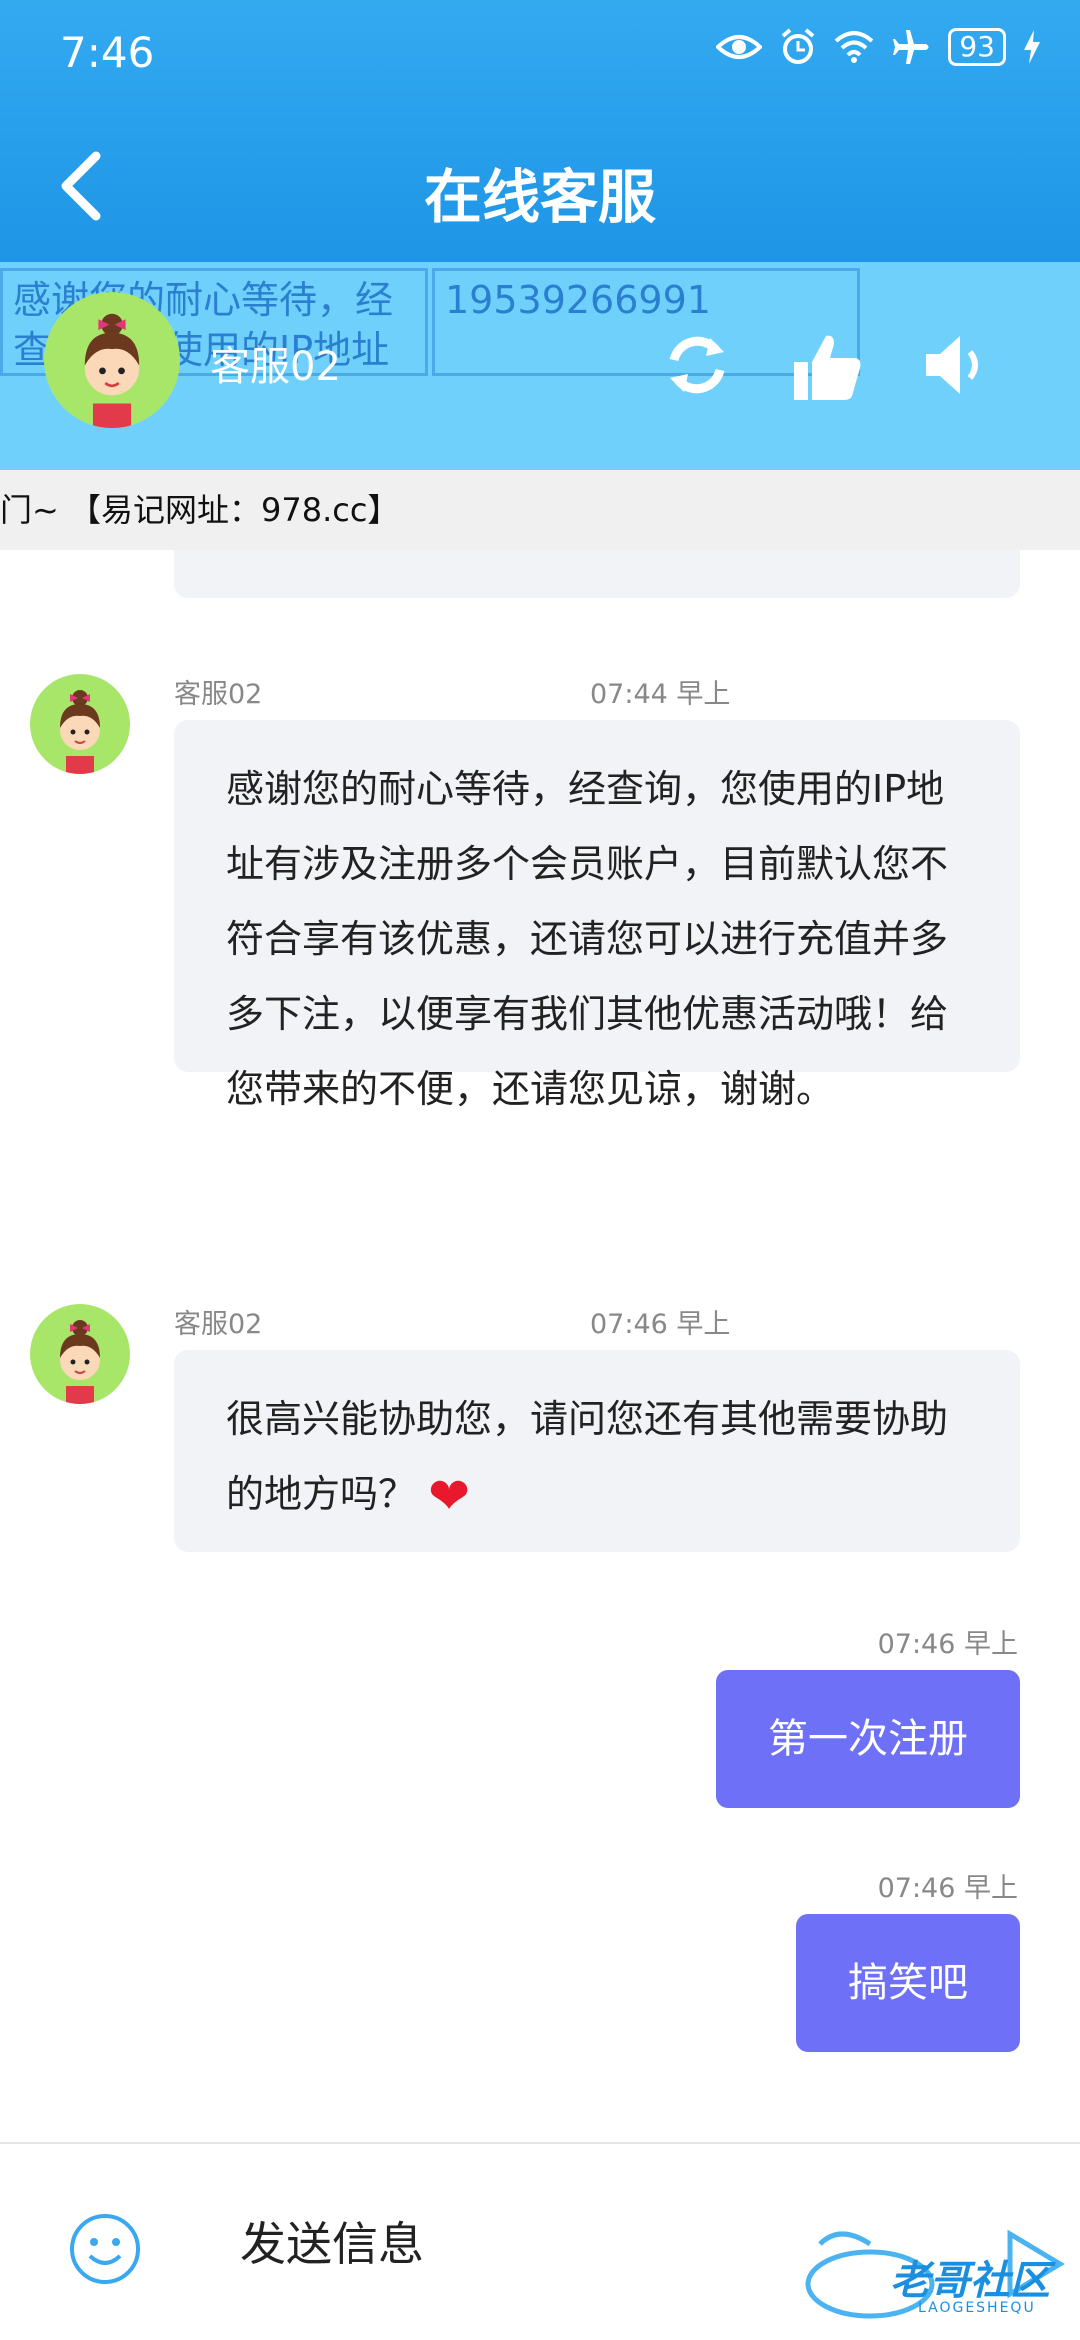 The image size is (1080, 2340). Describe the element at coordinates (540, 510) in the screenshot. I see `announcement-marquee: 门~ 【易记网址：978.cc】` at that location.